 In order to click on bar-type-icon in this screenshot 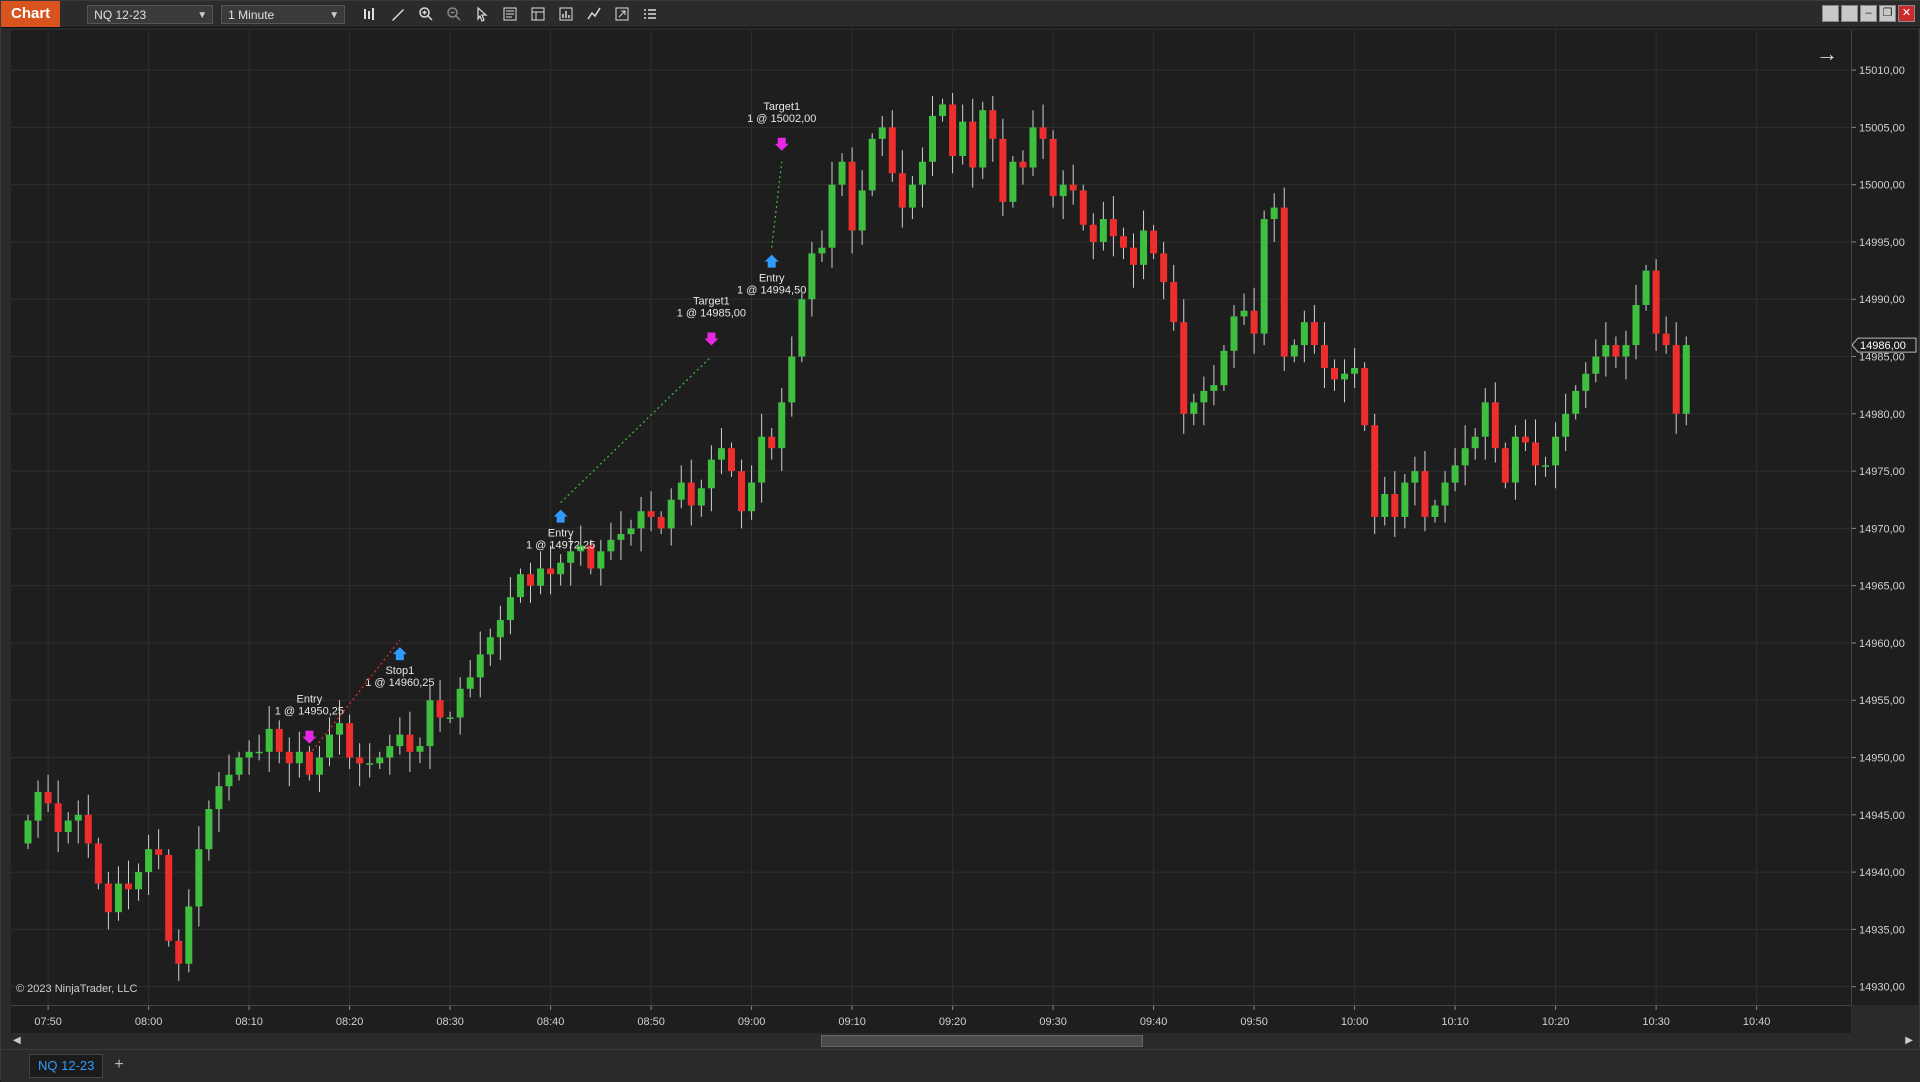, I will do `click(370, 14)`.